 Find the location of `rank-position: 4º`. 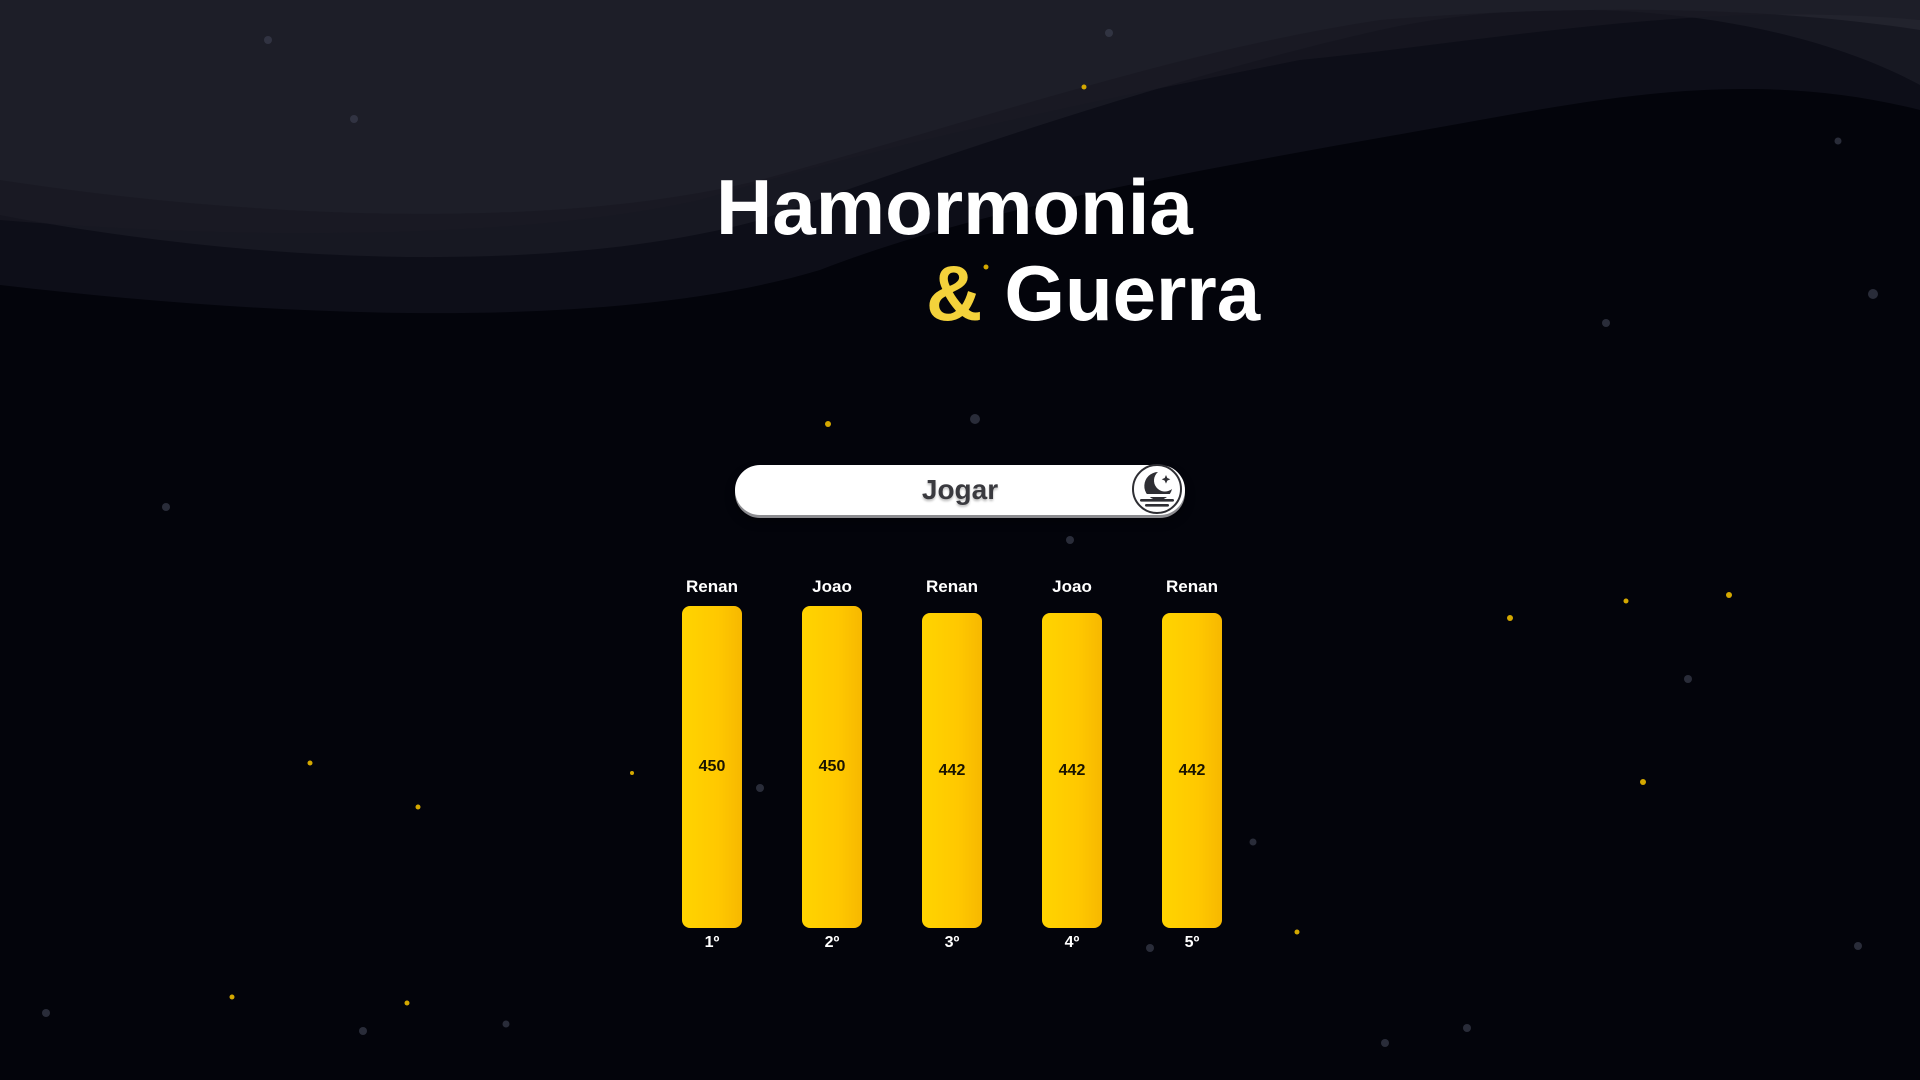

rank-position: 4º is located at coordinates (1072, 942).